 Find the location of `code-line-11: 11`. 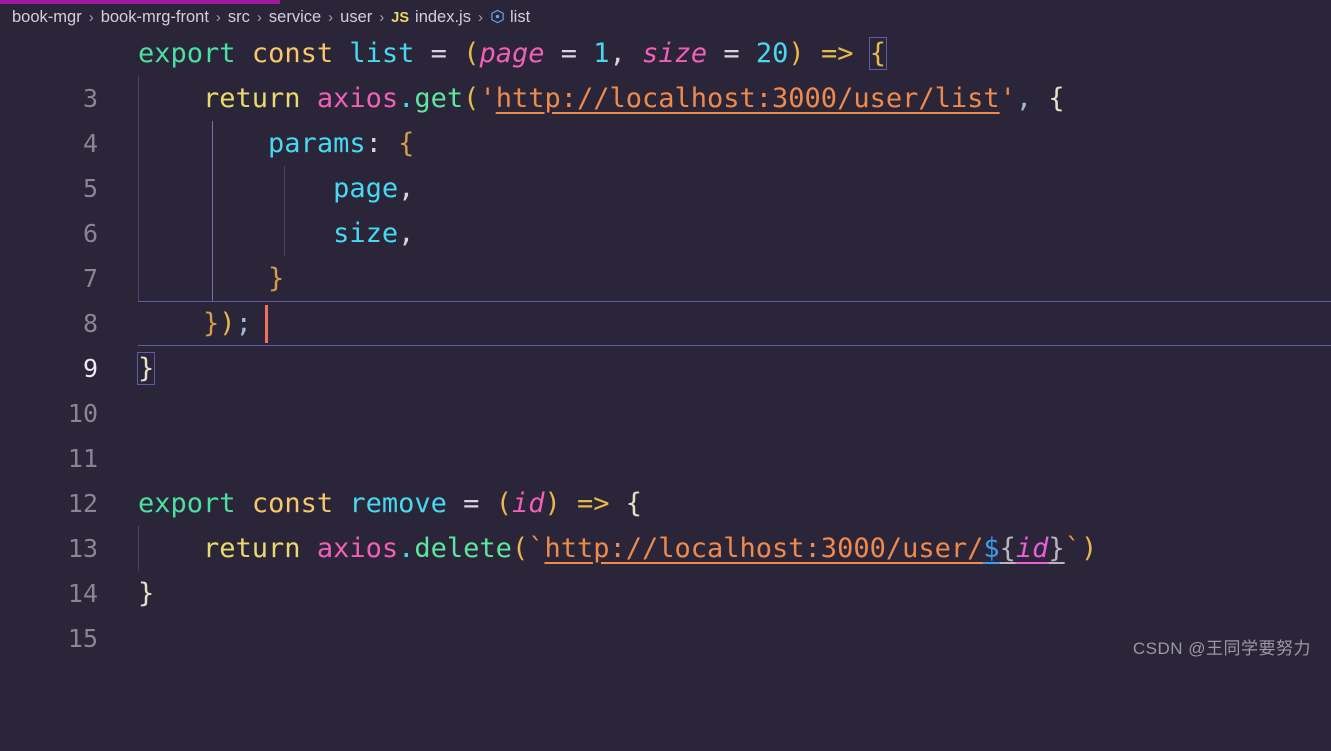

code-line-11: 11 is located at coordinates (665, 432).